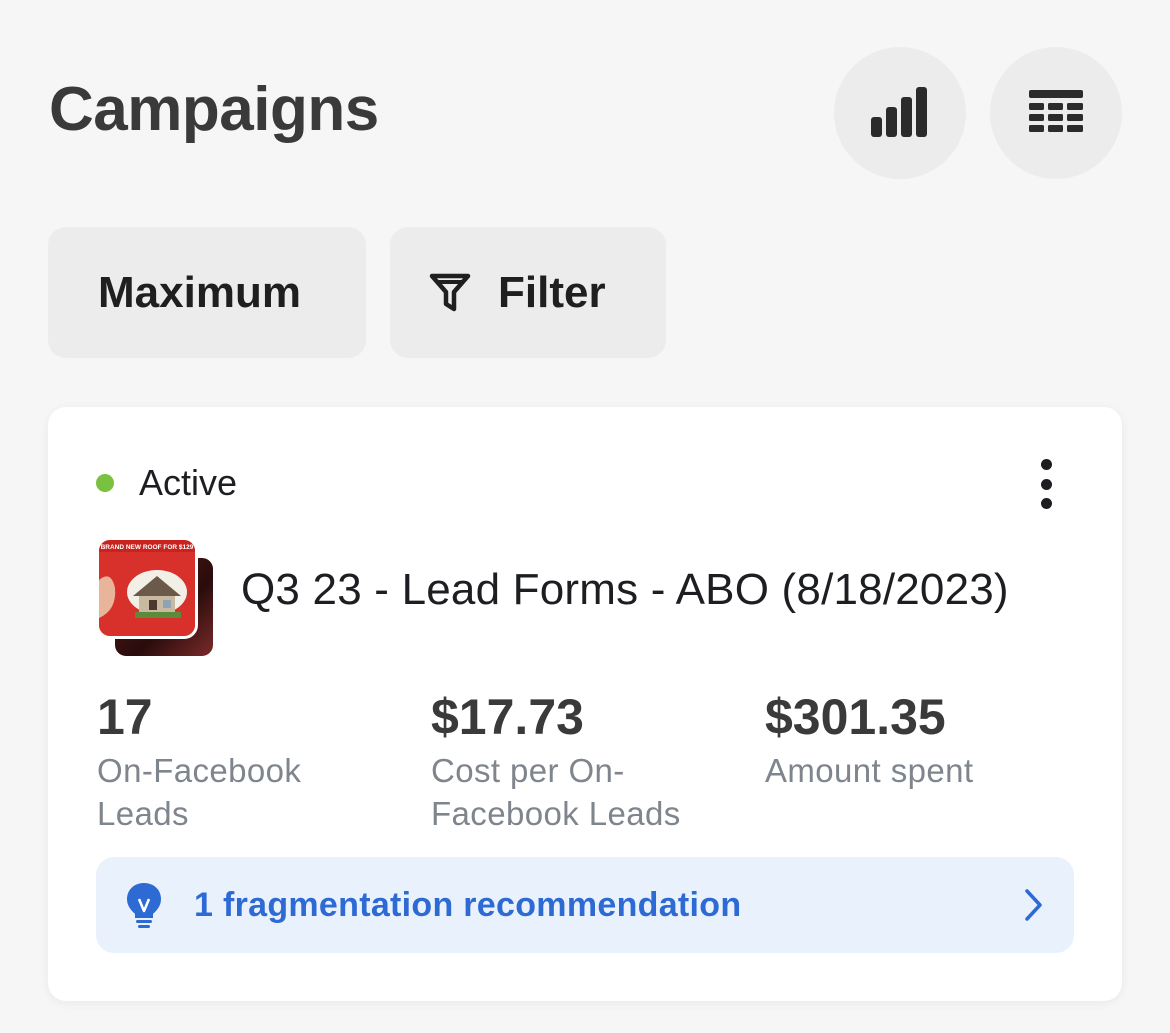 Image resolution: width=1170 pixels, height=1033 pixels. What do you see at coordinates (869, 770) in the screenshot?
I see `metric-label: Amount spent` at bounding box center [869, 770].